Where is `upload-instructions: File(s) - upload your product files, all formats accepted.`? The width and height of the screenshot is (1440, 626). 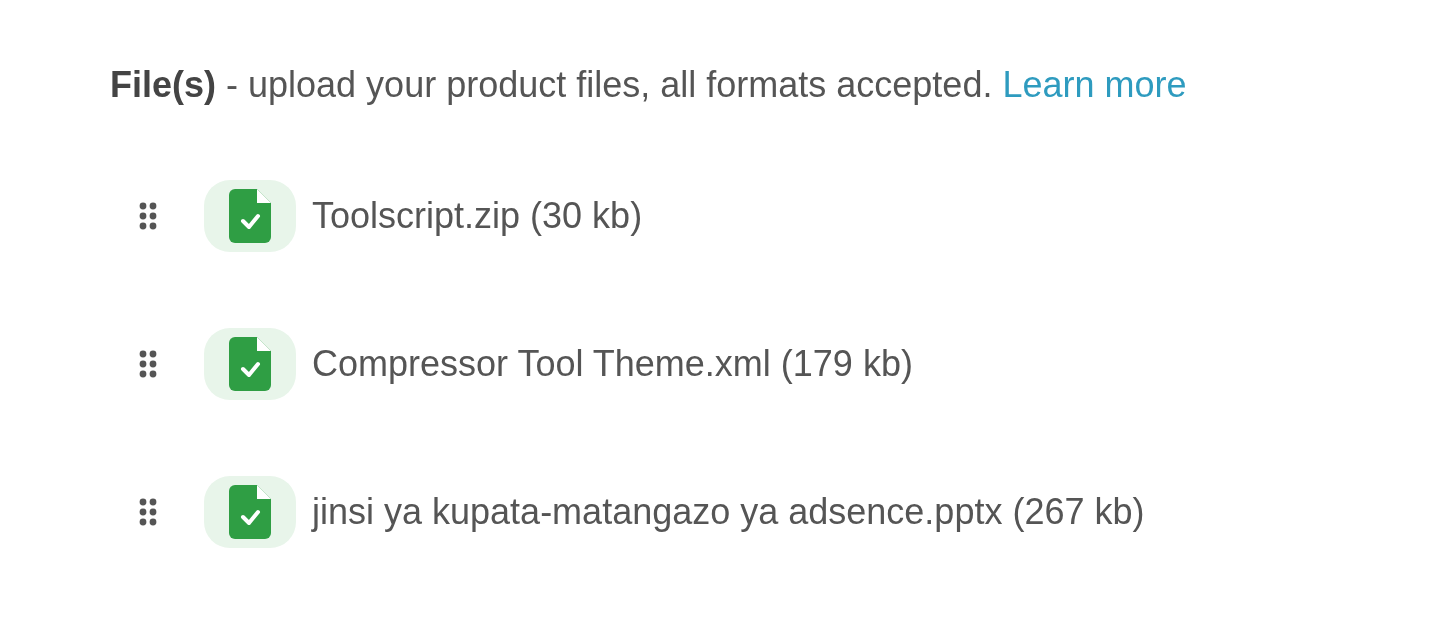
upload-instructions: File(s) - upload your product files, all formats accepted. is located at coordinates (551, 84).